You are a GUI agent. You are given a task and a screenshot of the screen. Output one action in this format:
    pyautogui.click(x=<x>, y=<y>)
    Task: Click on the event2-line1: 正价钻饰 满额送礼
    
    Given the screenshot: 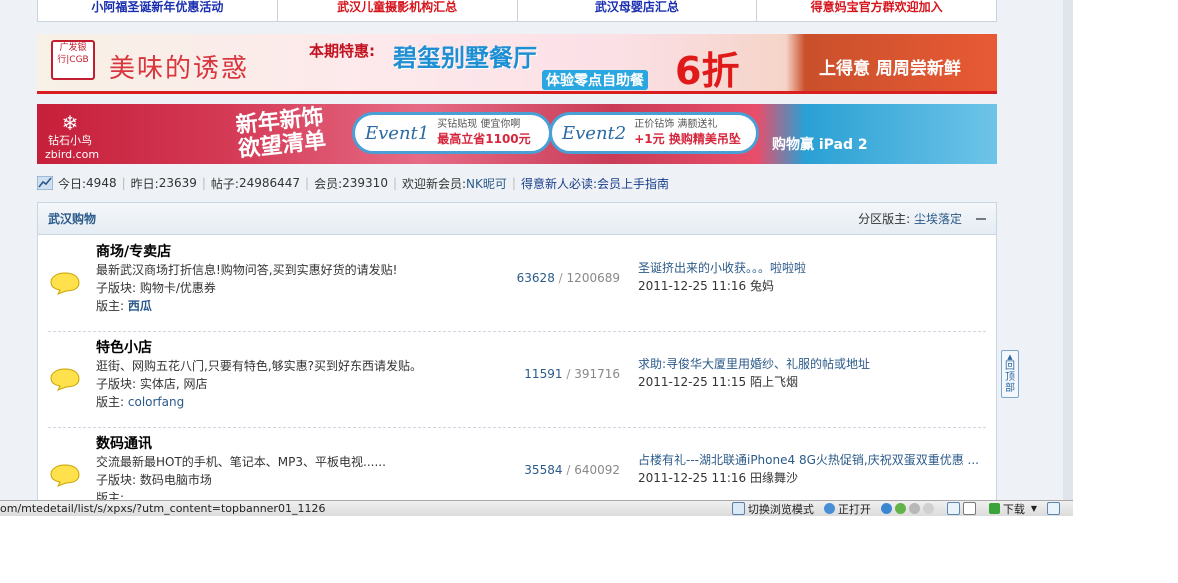 What is the action you would take?
    pyautogui.click(x=676, y=124)
    